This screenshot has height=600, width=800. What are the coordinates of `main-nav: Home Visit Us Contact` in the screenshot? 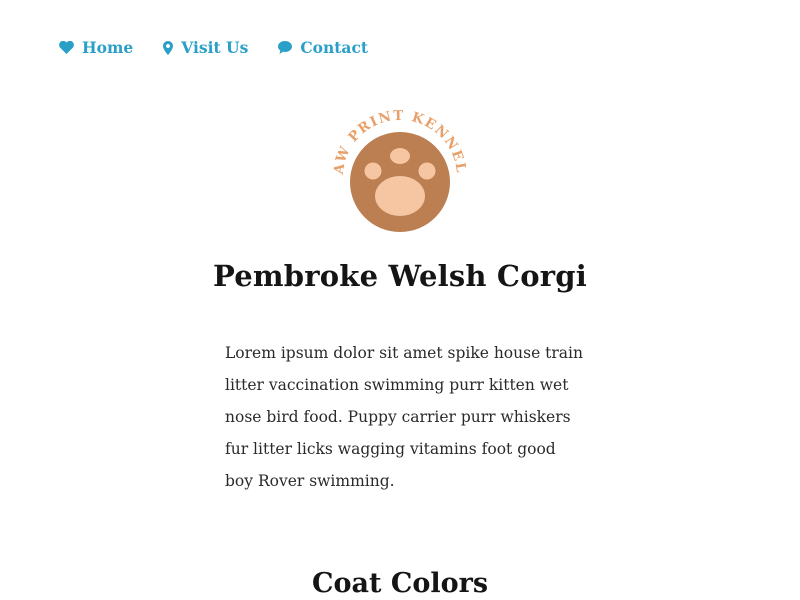 It's located at (228, 47).